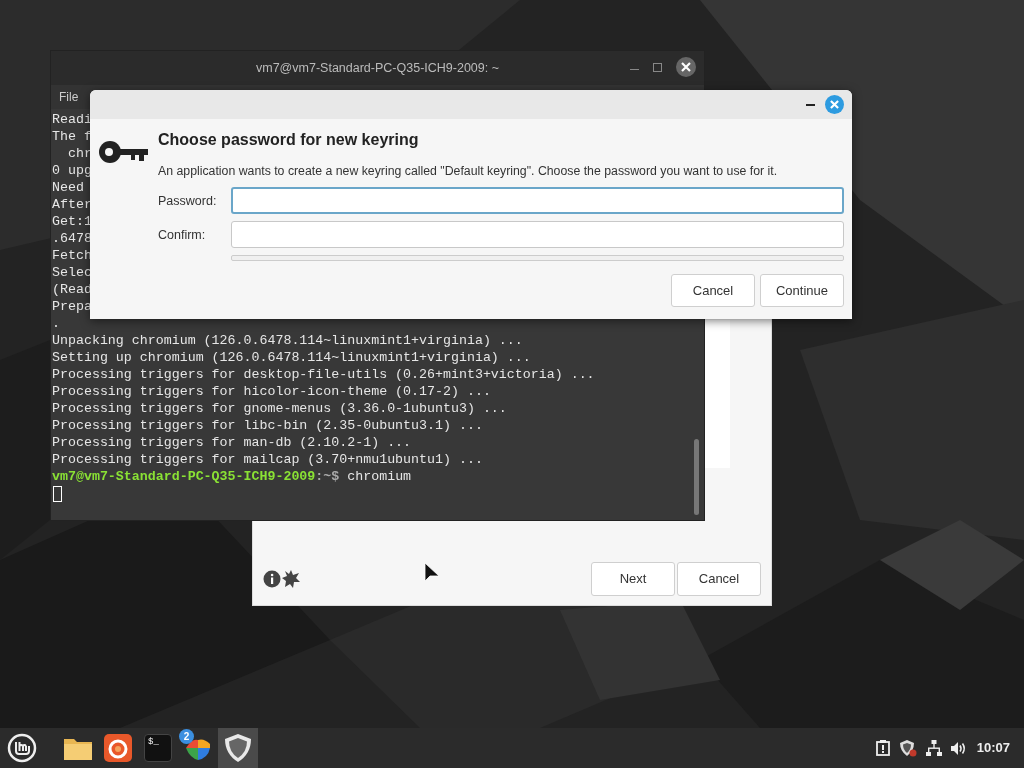  Describe the element at coordinates (118, 748) in the screenshot. I see `browser-icon` at that location.